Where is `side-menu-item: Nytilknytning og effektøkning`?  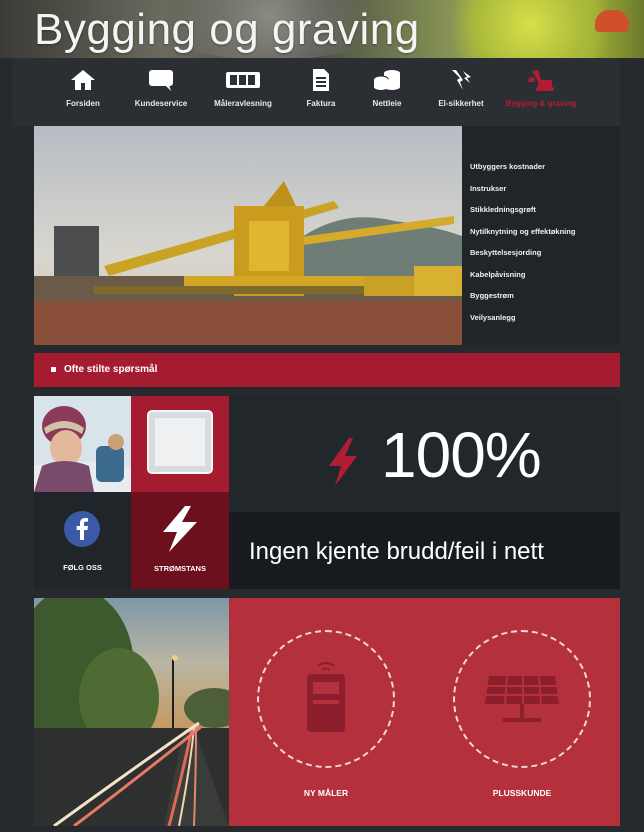
side-menu-item: Nytilknytning og effektøkning is located at coordinates (545, 232).